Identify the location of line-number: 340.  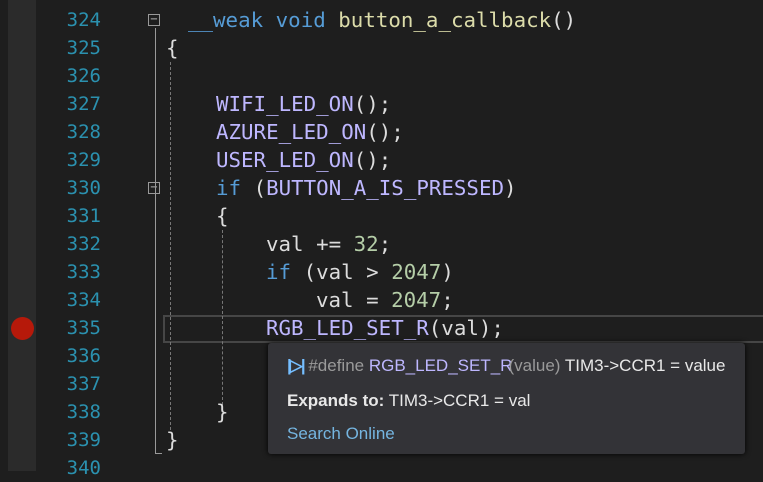
(83, 468).